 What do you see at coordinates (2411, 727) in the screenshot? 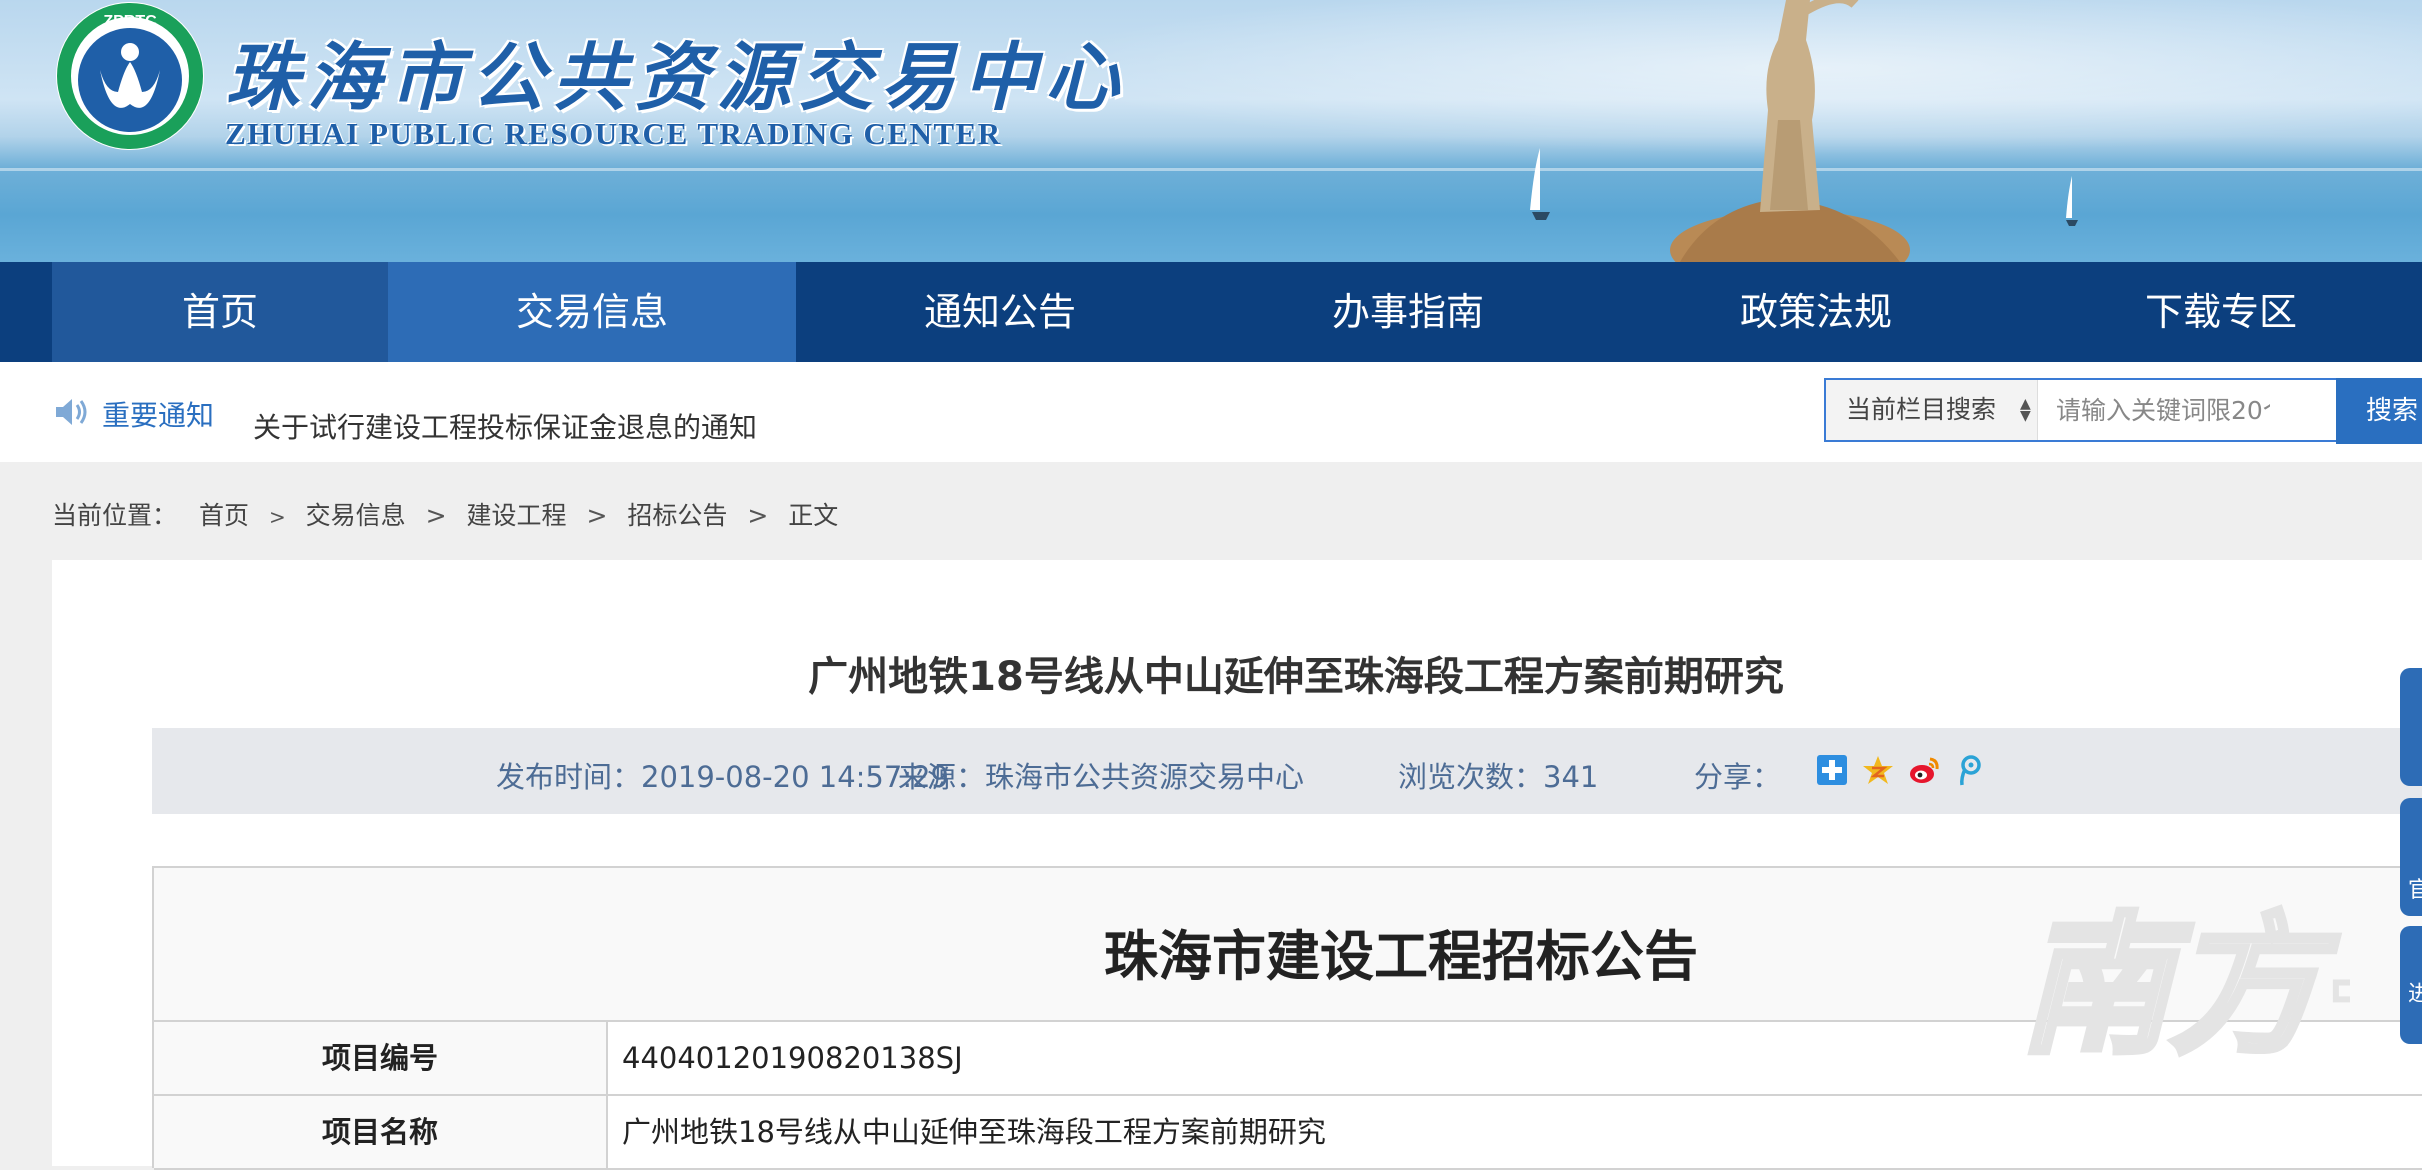
I see `side-tab-top` at bounding box center [2411, 727].